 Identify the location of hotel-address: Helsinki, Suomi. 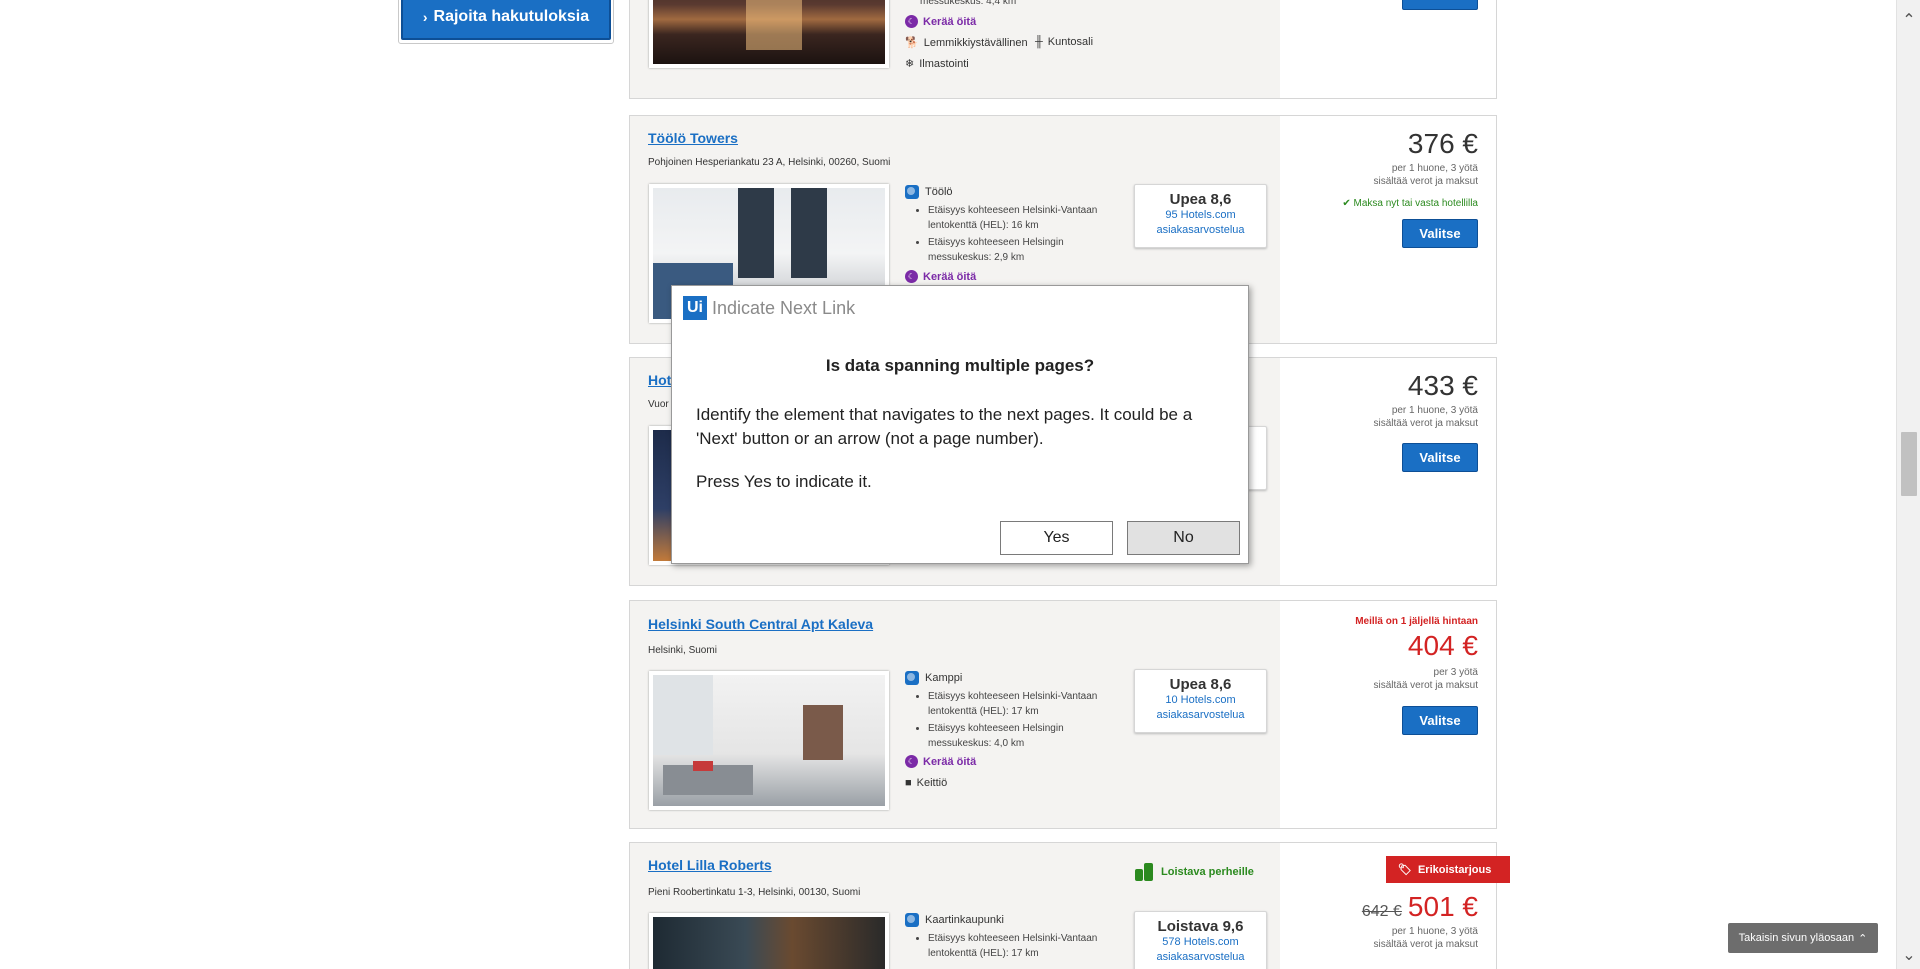
(682, 650).